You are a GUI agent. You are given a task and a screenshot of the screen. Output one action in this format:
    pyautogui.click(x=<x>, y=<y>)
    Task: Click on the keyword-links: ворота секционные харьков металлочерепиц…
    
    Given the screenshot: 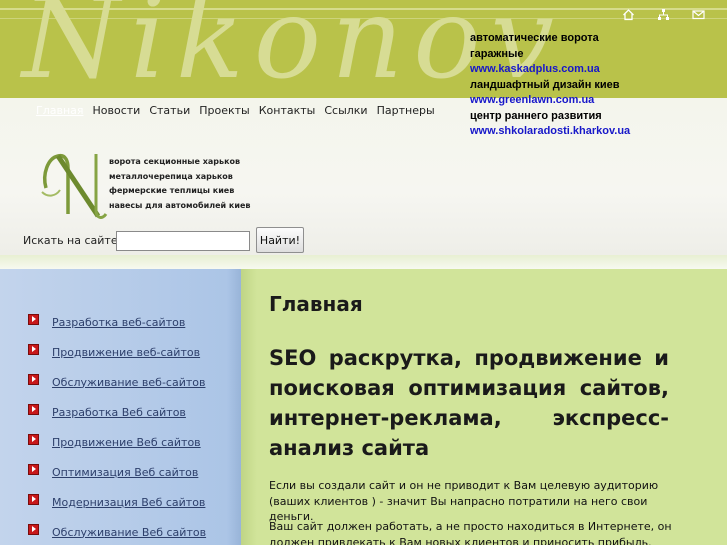 What is the action you would take?
    pyautogui.click(x=179, y=184)
    